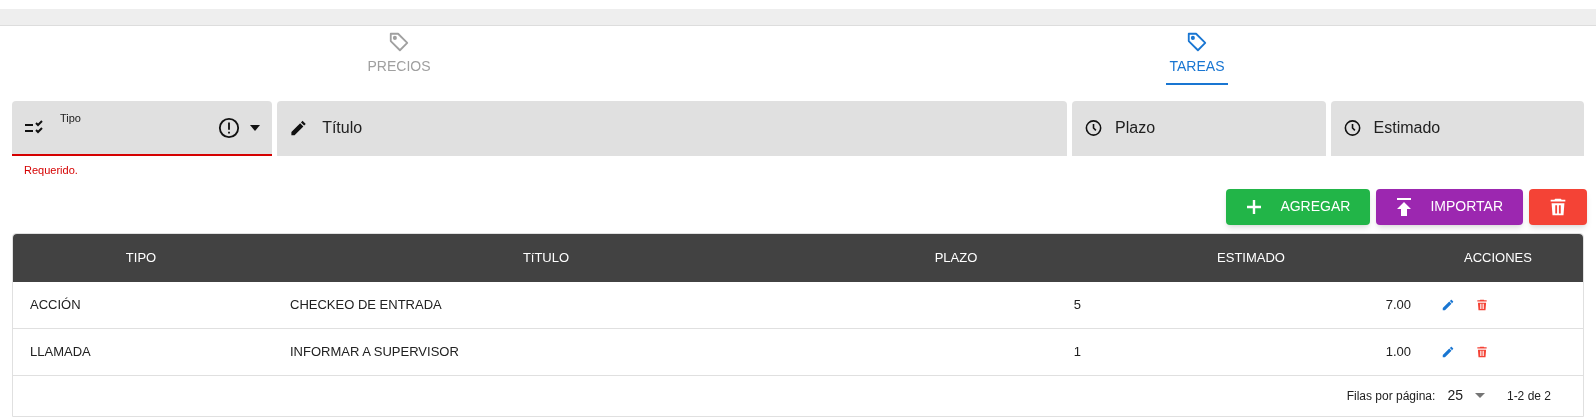 The height and width of the screenshot is (418, 1596). I want to click on table-cell: LLAMADA, so click(60, 351).